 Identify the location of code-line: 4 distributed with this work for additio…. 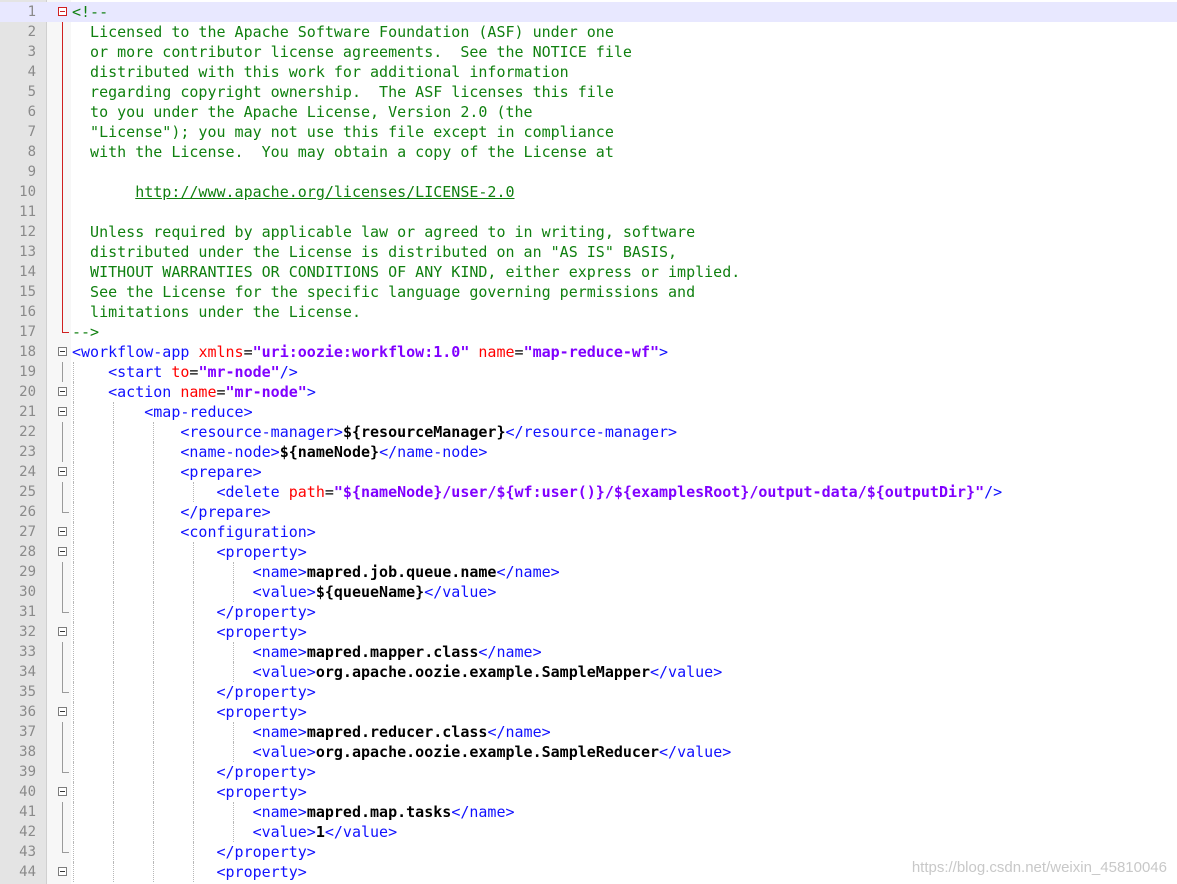
(588, 72).